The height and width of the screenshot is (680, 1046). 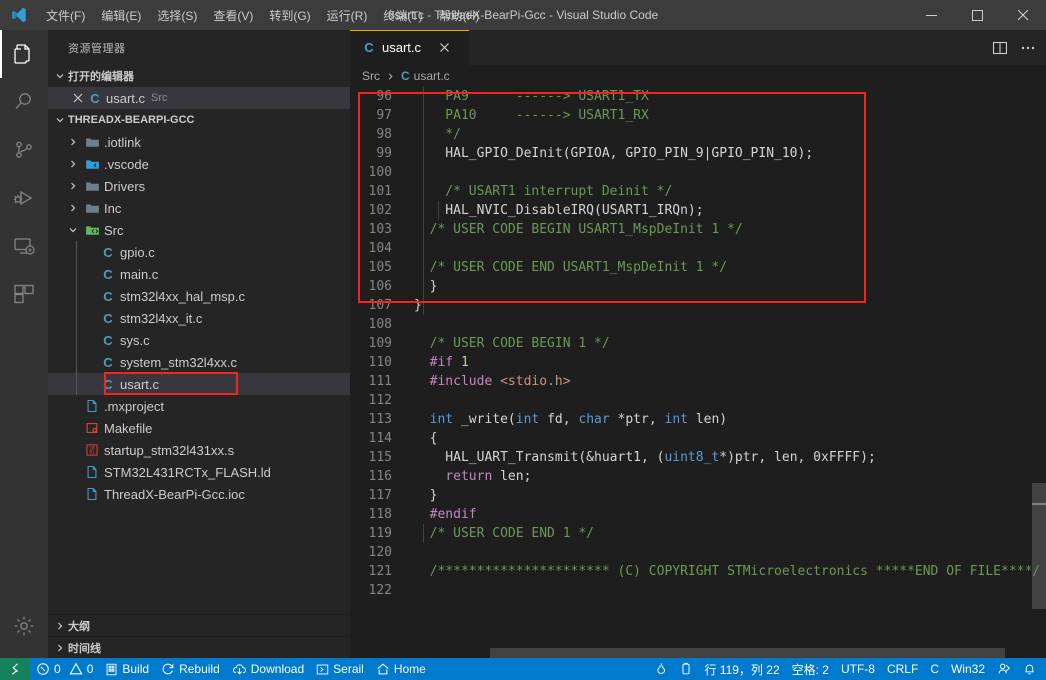 What do you see at coordinates (24, 626) in the screenshot?
I see `gear-icon` at bounding box center [24, 626].